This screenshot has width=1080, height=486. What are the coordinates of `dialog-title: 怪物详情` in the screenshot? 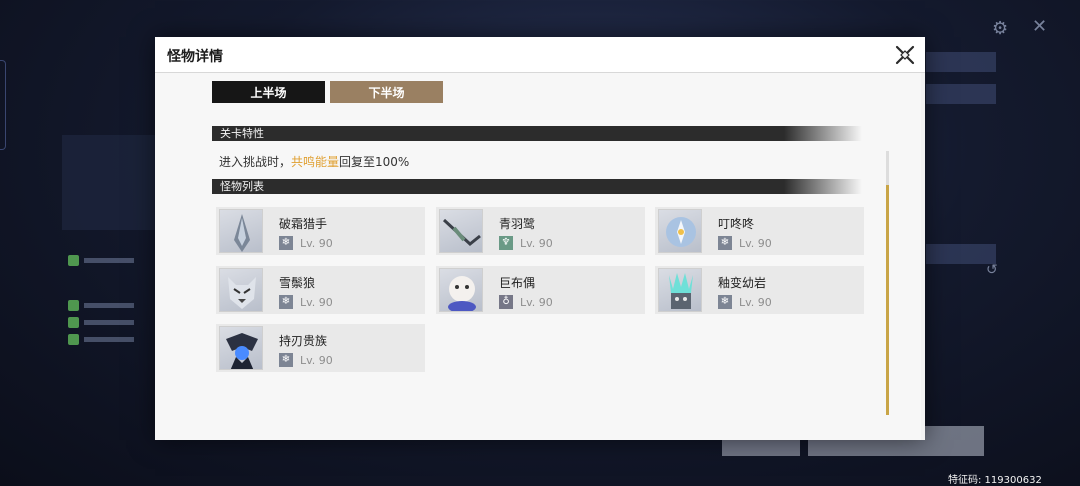 It's located at (195, 57).